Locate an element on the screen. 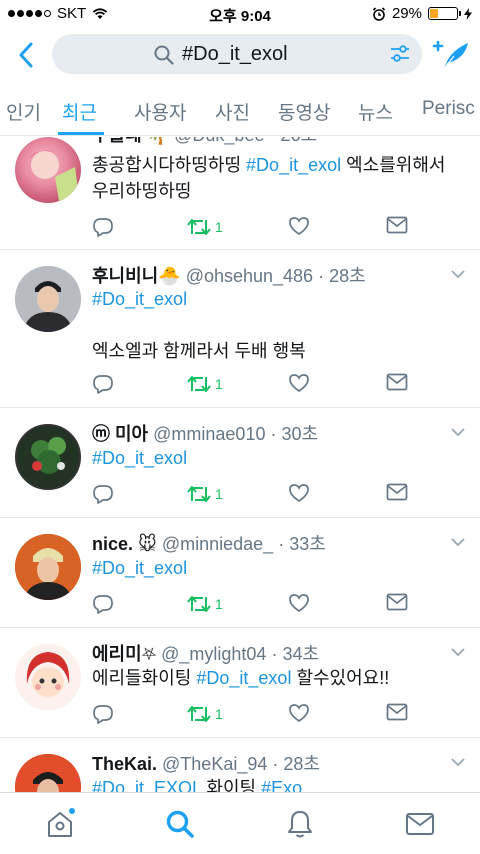 The width and height of the screenshot is (480, 854). tweet-header: TheKai. @TheKai_94 · 28초 is located at coordinates (206, 763).